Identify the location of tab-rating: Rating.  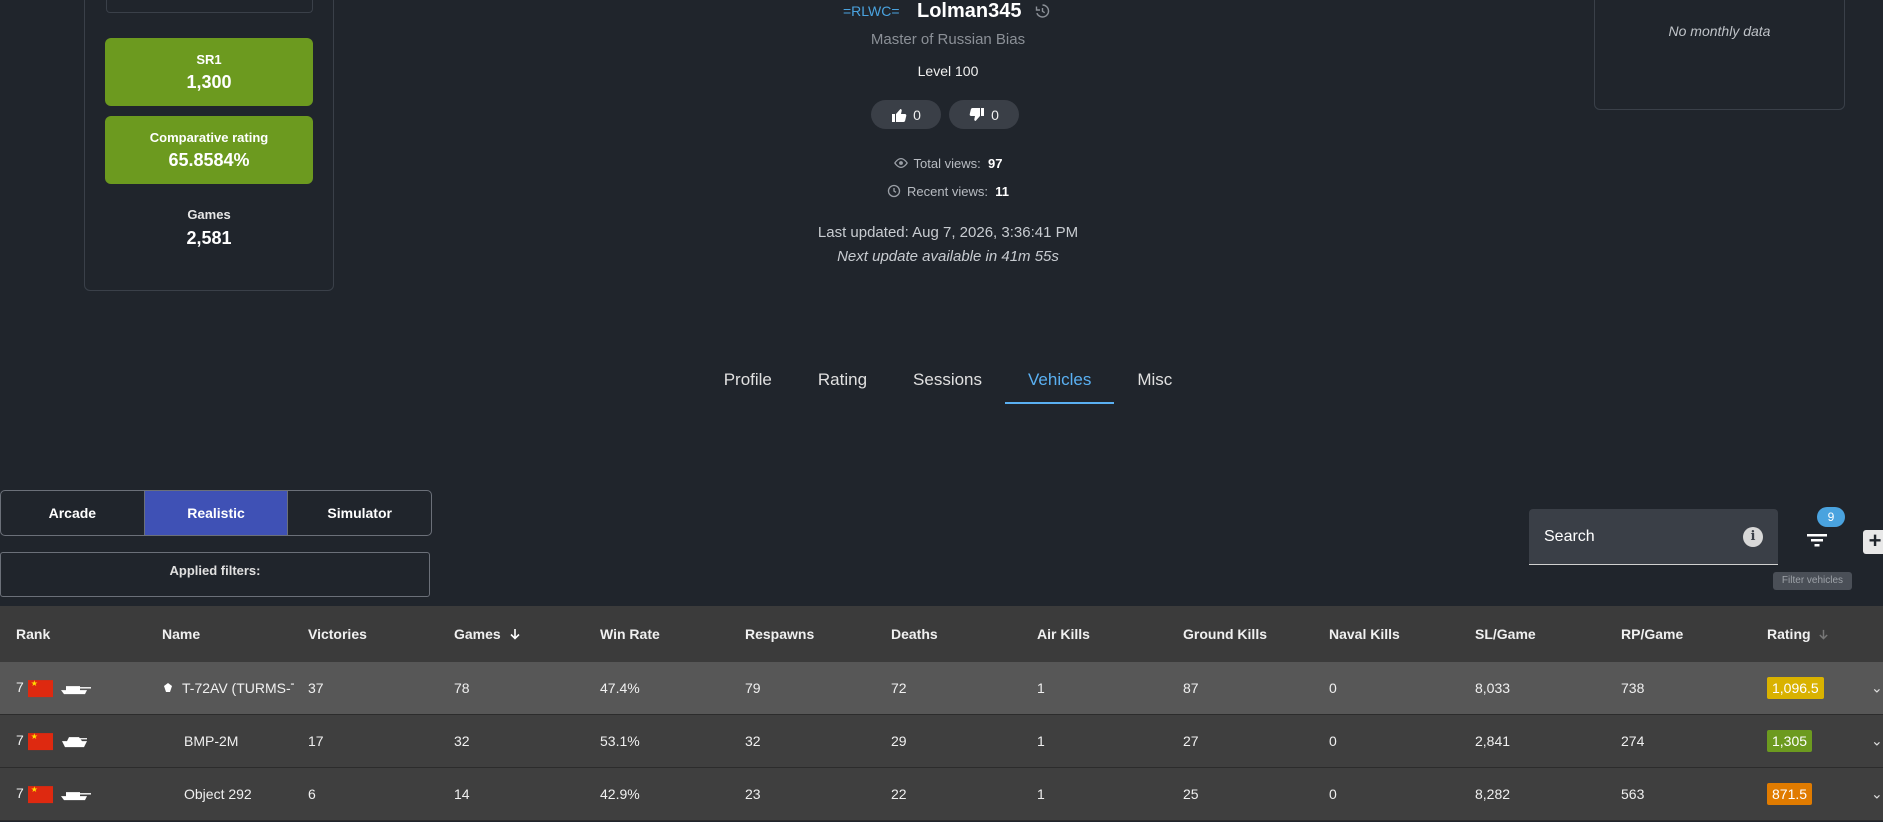
(842, 385).